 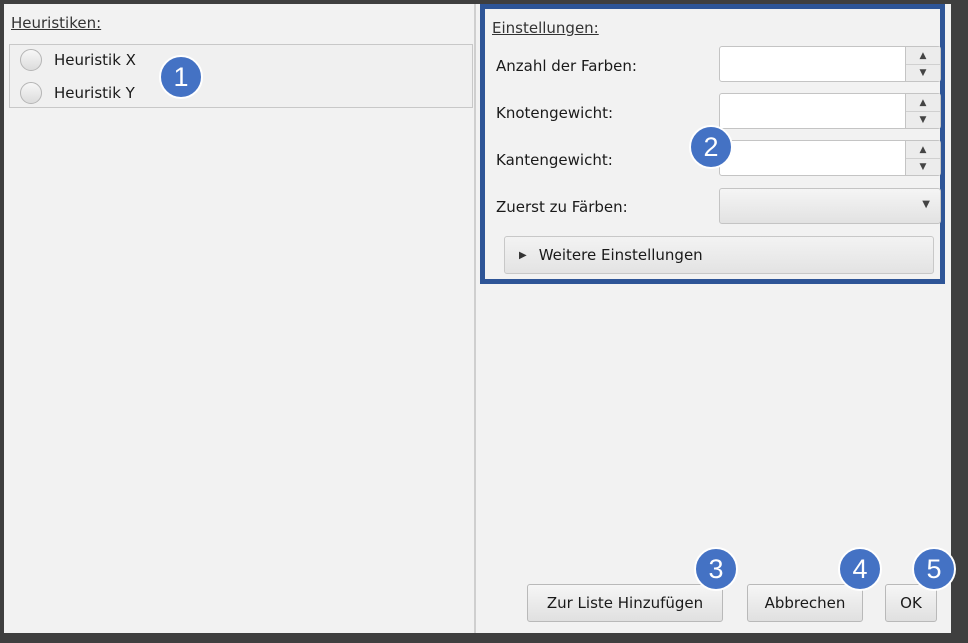 What do you see at coordinates (860, 569) in the screenshot?
I see `callout-badge-4: 4` at bounding box center [860, 569].